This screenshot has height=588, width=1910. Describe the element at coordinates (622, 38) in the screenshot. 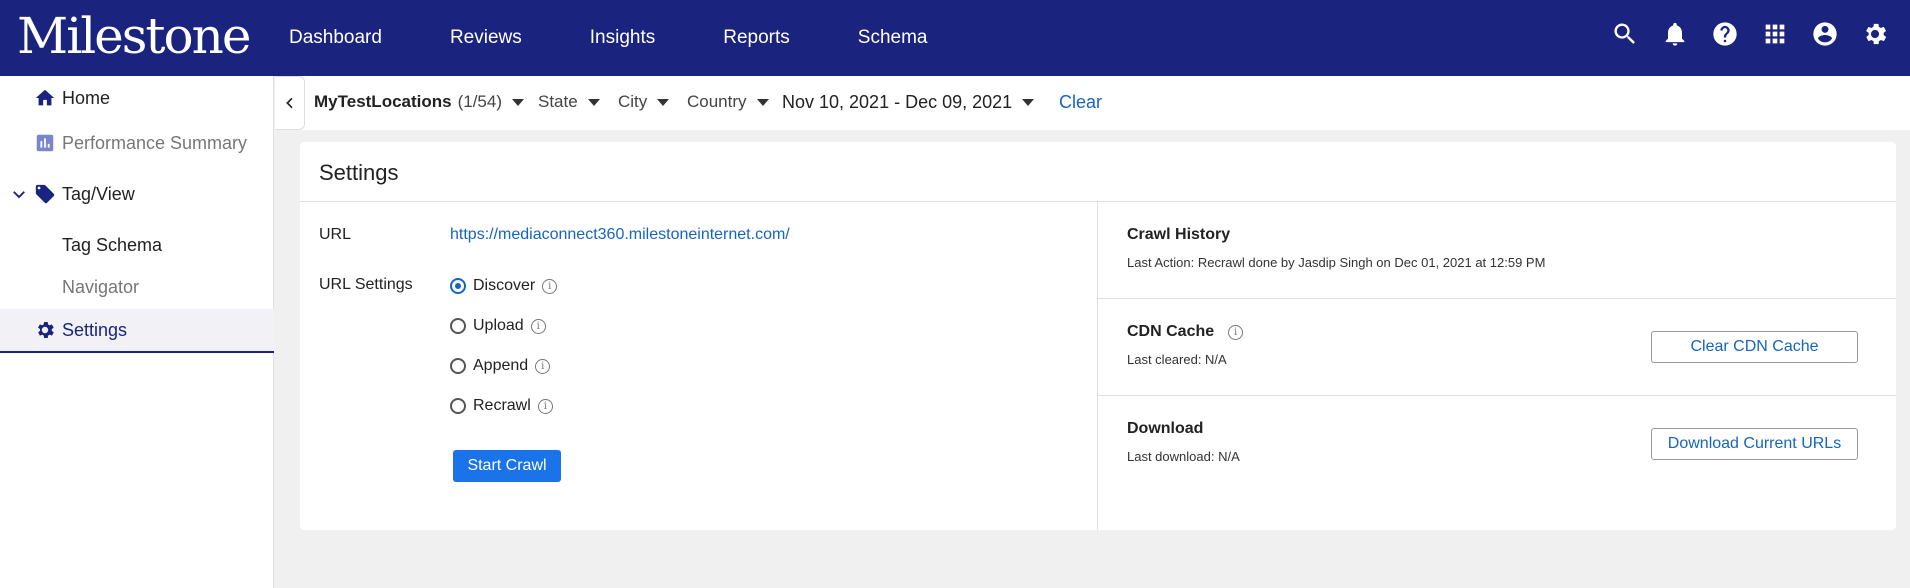

I see `nav-insights: Insights` at that location.